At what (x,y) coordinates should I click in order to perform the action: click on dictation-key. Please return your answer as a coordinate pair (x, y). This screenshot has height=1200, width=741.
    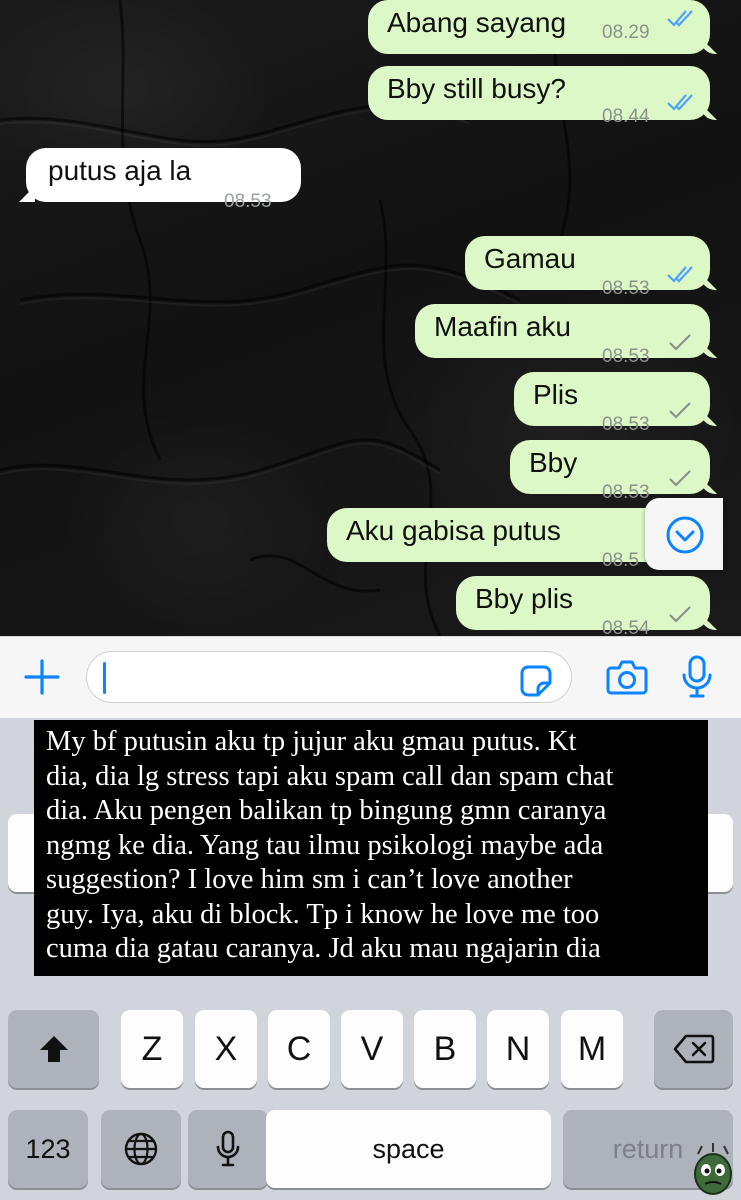
    Looking at the image, I should click on (228, 1149).